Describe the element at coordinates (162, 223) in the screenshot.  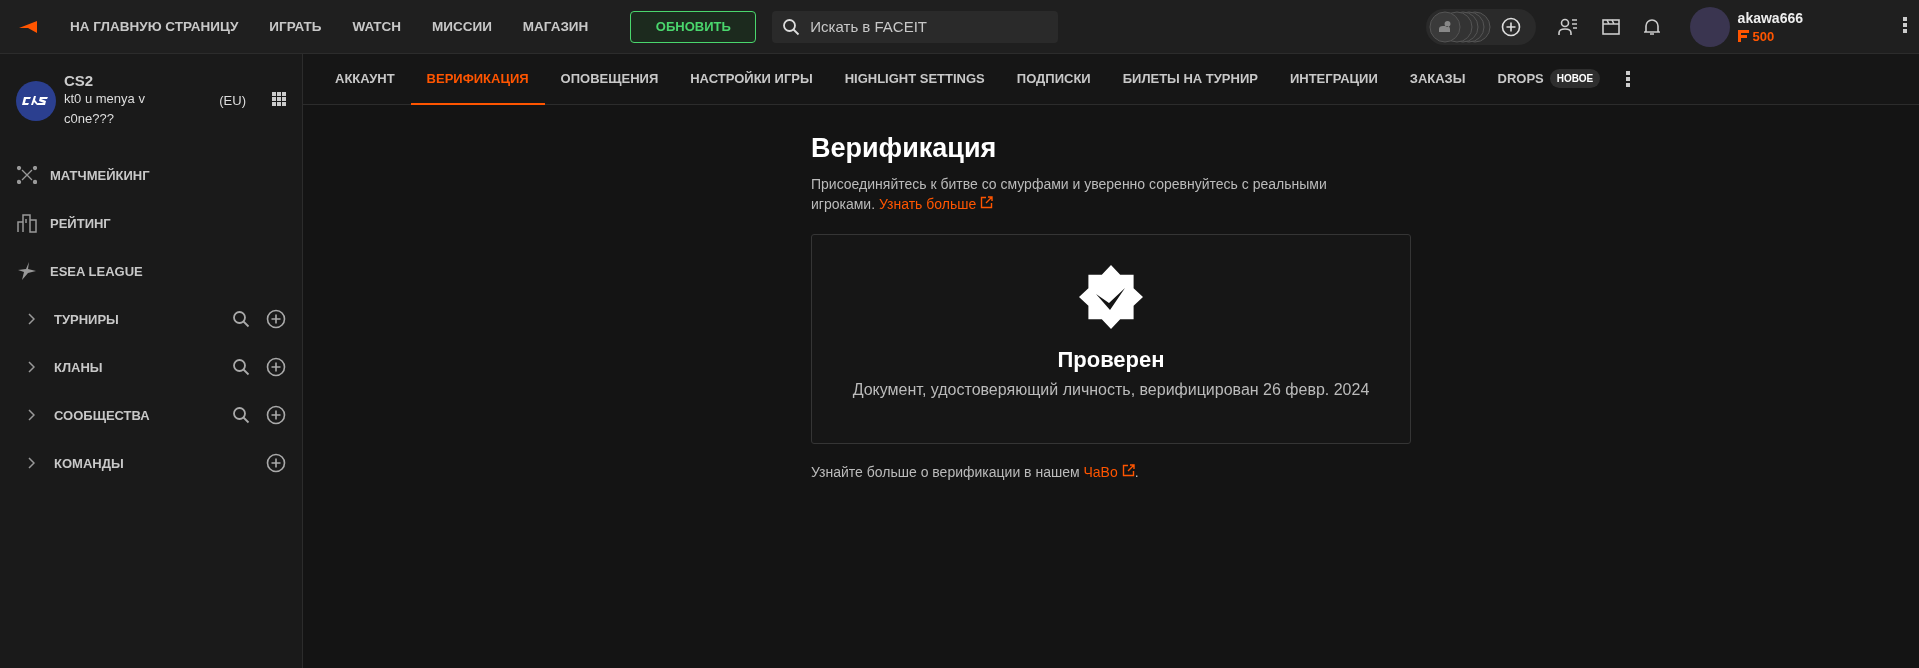
I see `sidebar-item: РЕЙТИНГ` at that location.